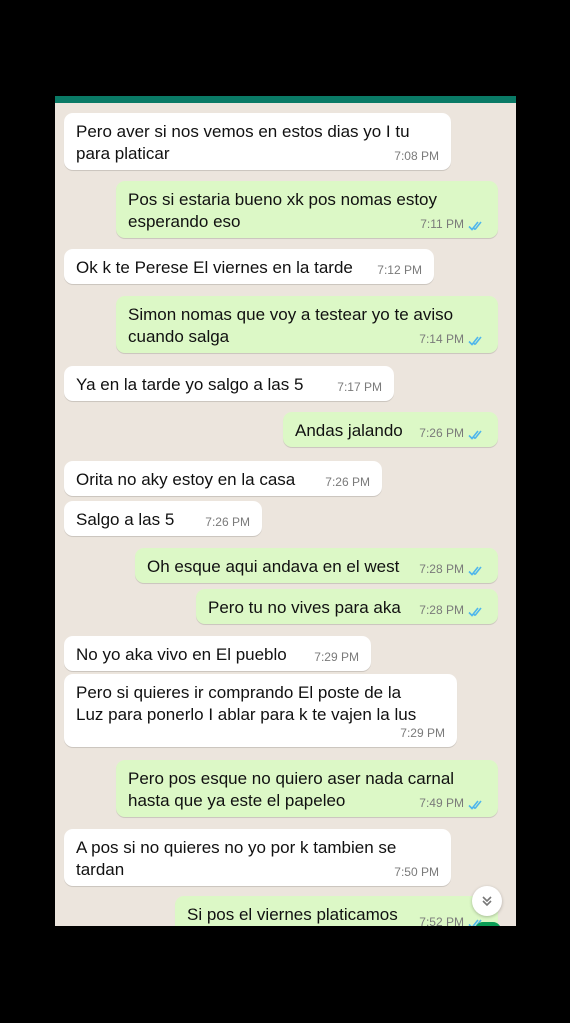 The image size is (570, 1023). I want to click on outgoing-message: Si pos el viernes platicamos 7:52 PM, so click(336, 911).